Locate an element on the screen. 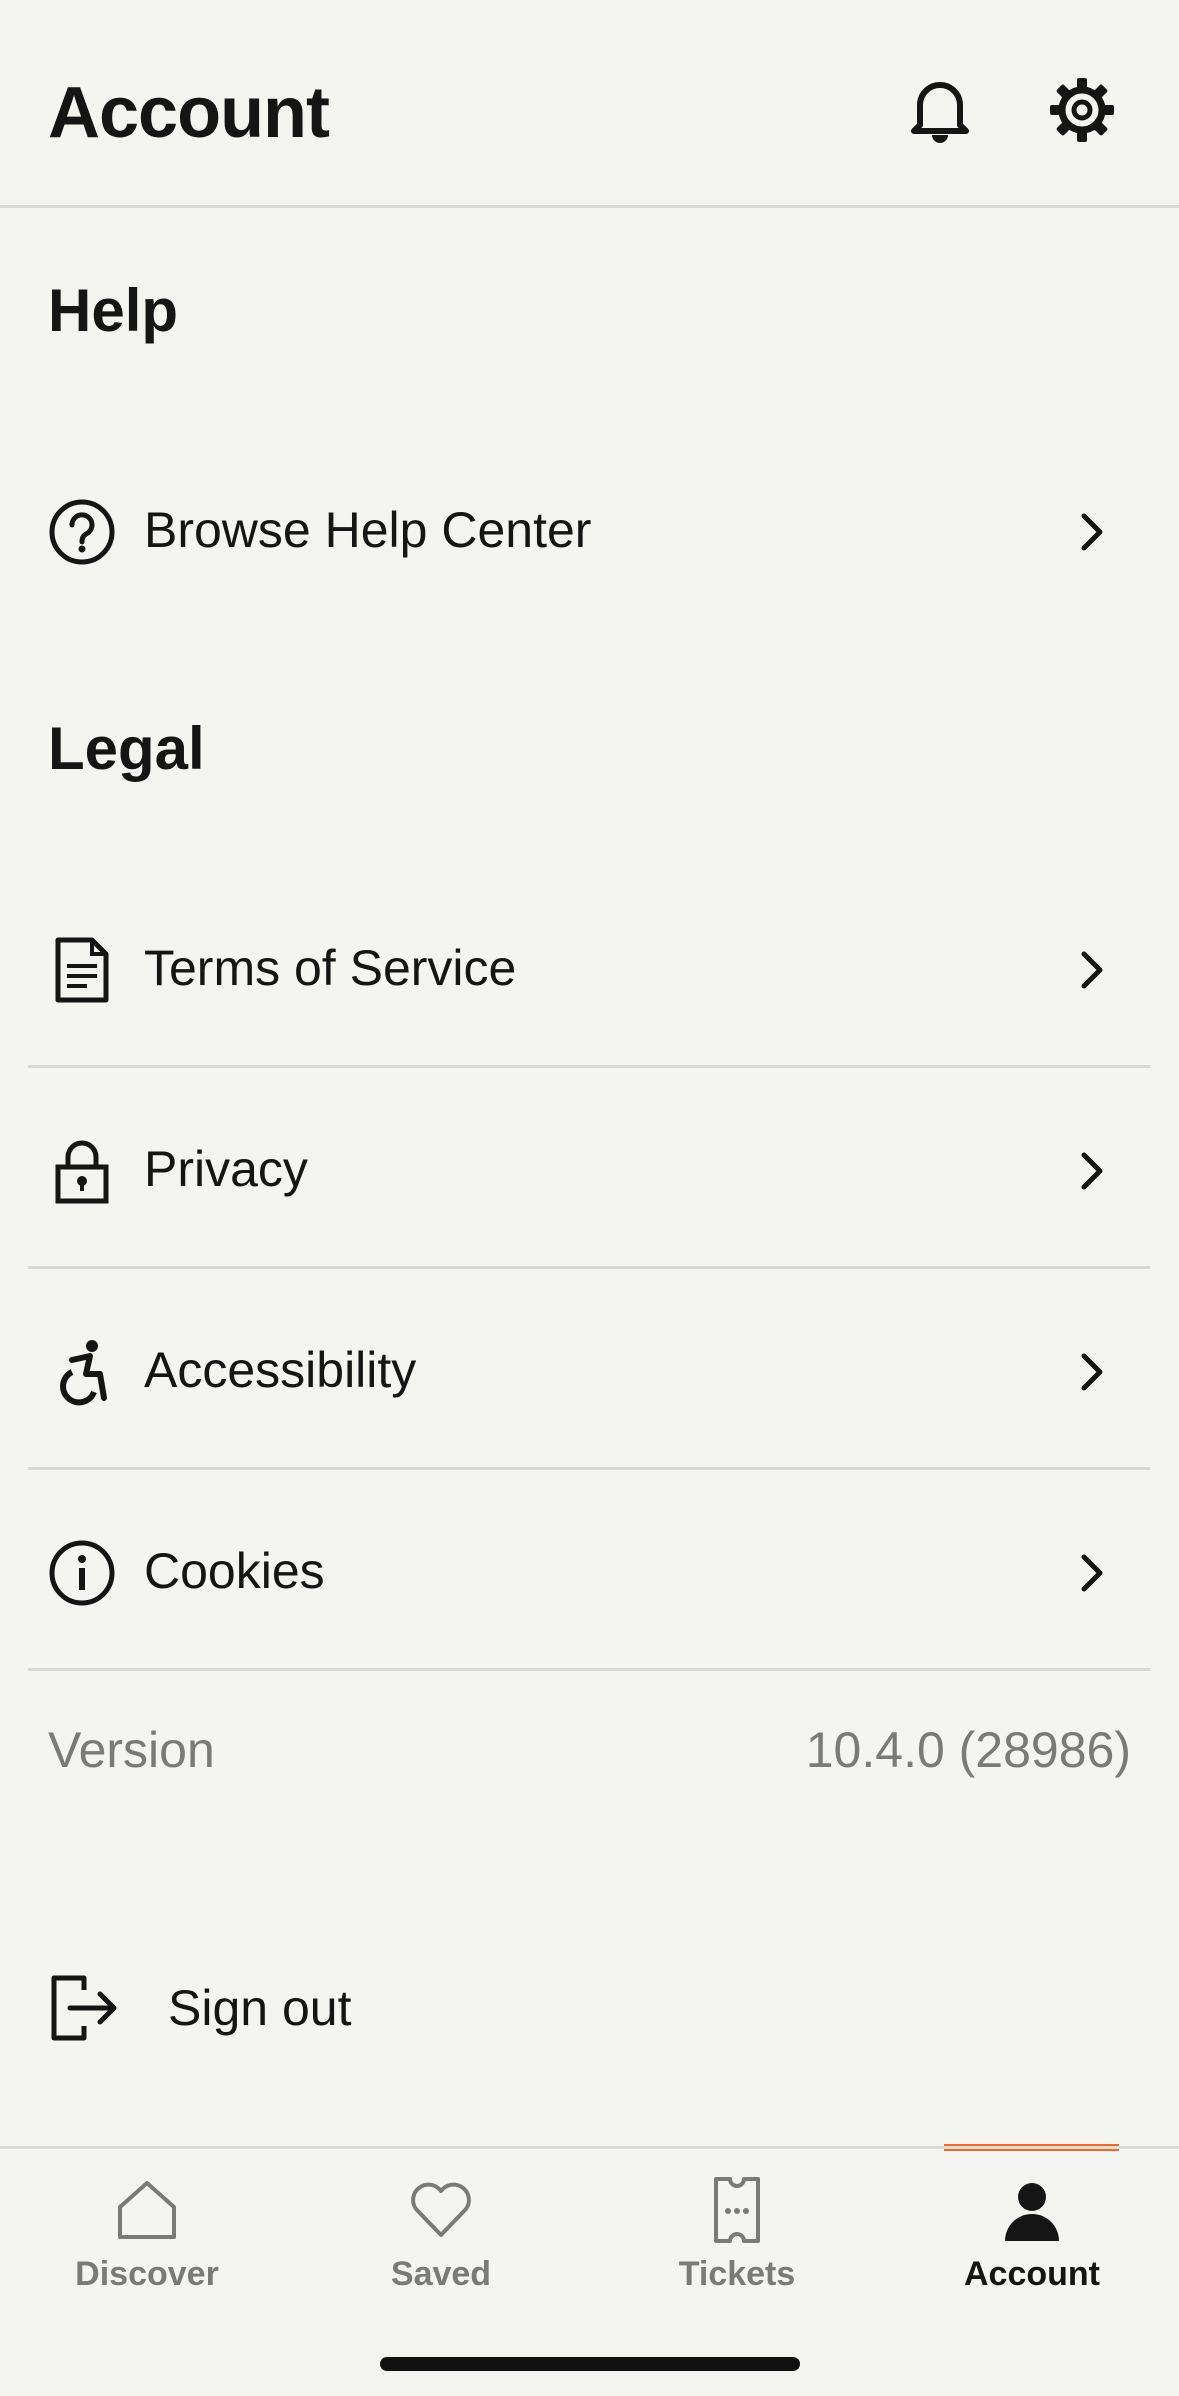 This screenshot has height=2396, width=1179. legal-section-title: Legal is located at coordinates (126, 748).